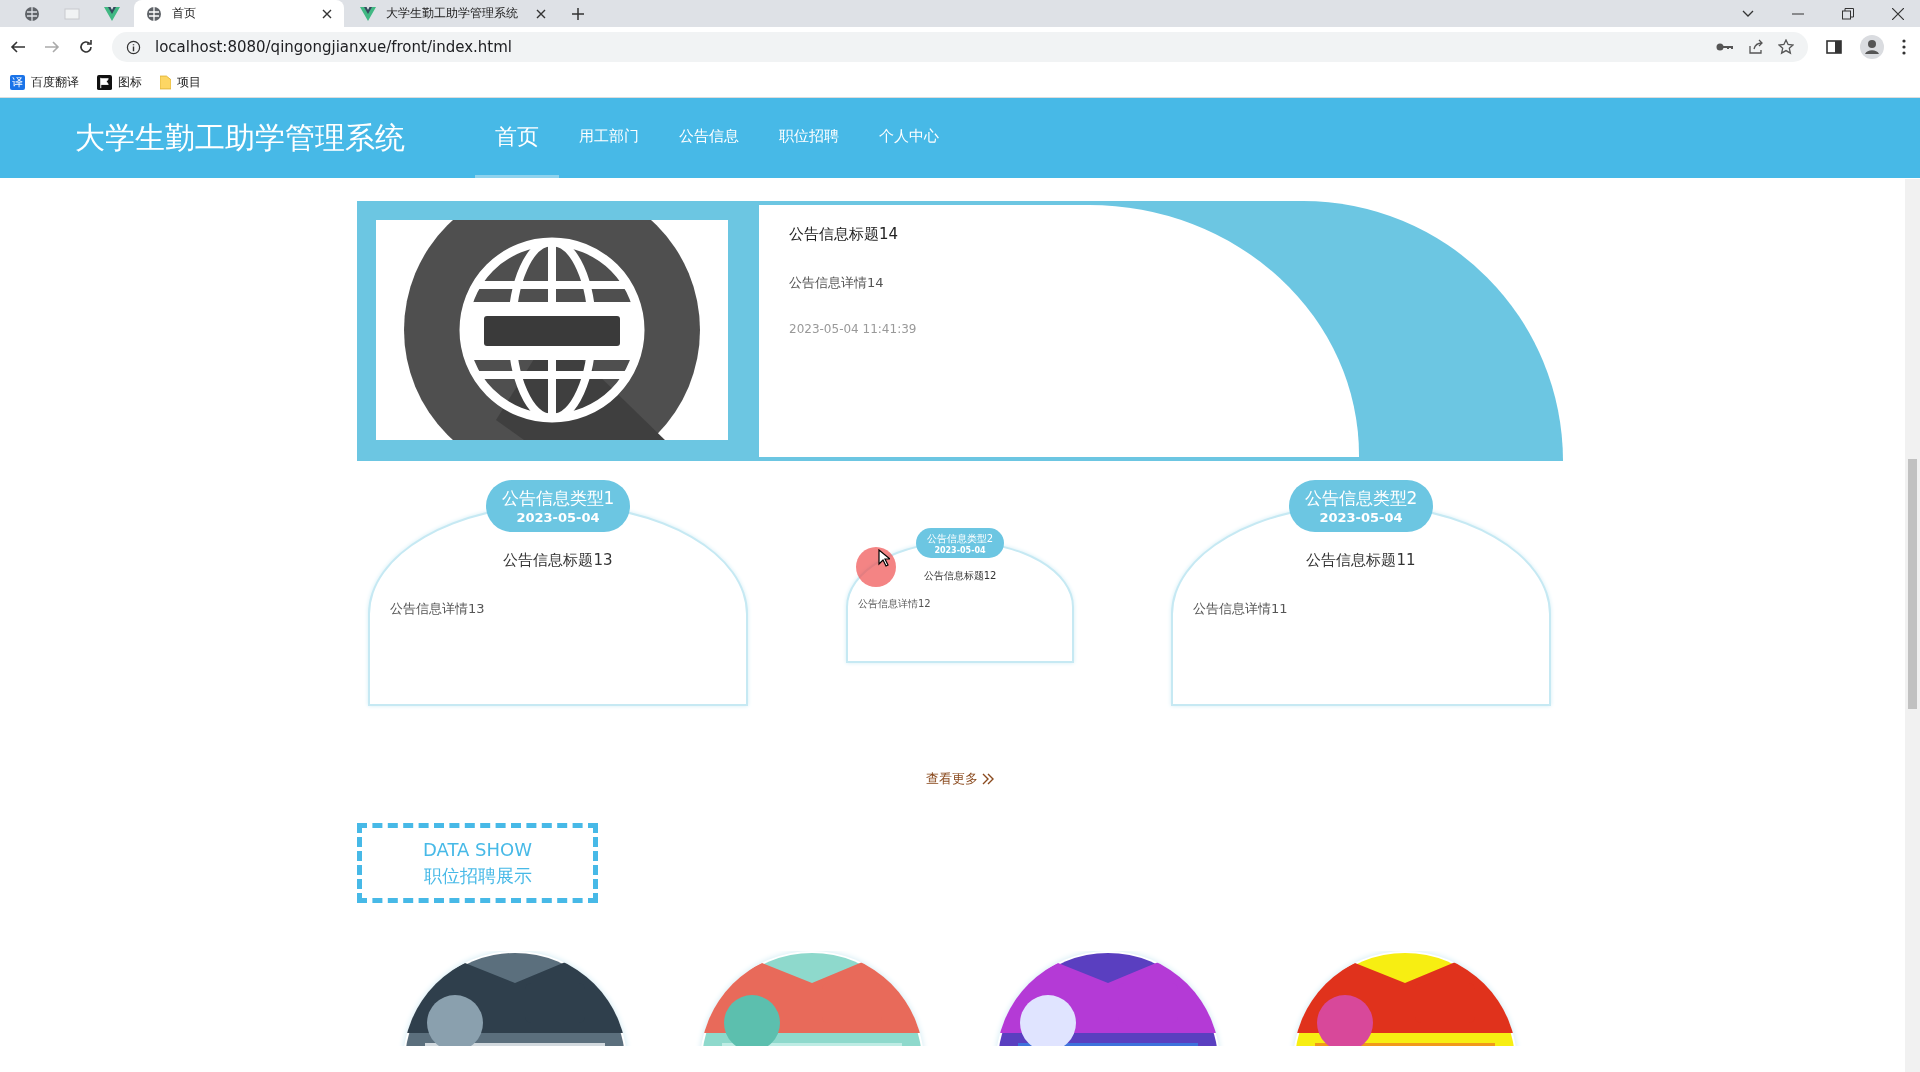 This screenshot has height=1072, width=1920. Describe the element at coordinates (1725, 47) in the screenshot. I see `key-icon` at that location.